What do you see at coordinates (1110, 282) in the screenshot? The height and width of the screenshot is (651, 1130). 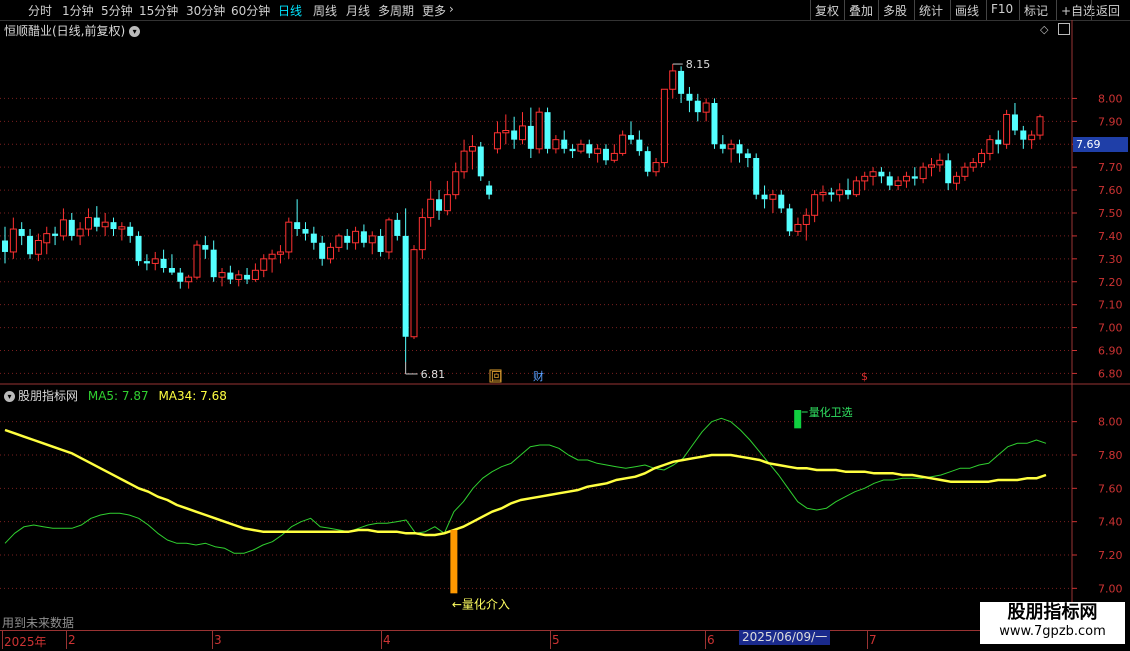 I see `y-tick-label: 7.20` at bounding box center [1110, 282].